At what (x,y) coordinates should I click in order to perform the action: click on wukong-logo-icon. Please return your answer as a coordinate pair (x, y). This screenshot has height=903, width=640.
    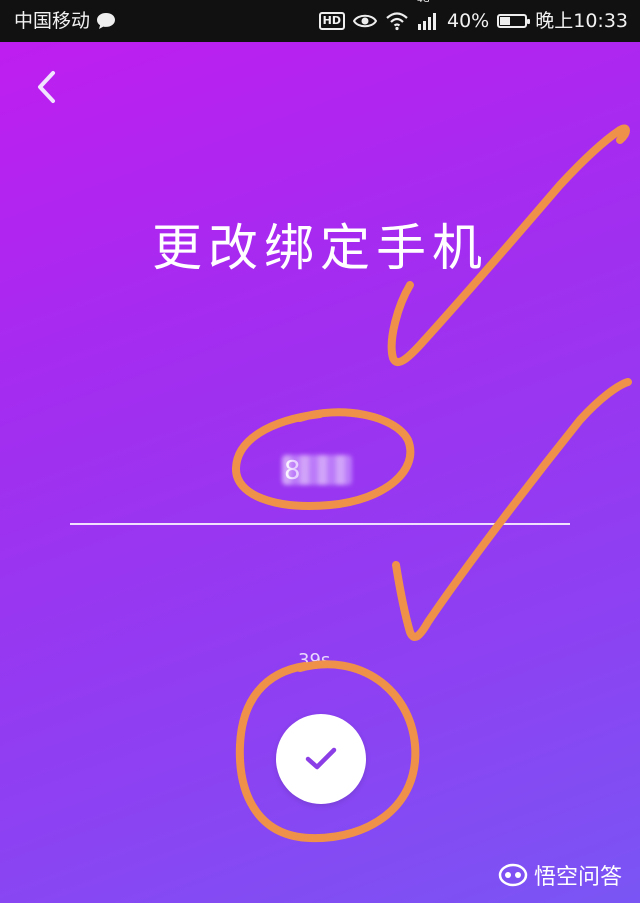
    Looking at the image, I should click on (513, 875).